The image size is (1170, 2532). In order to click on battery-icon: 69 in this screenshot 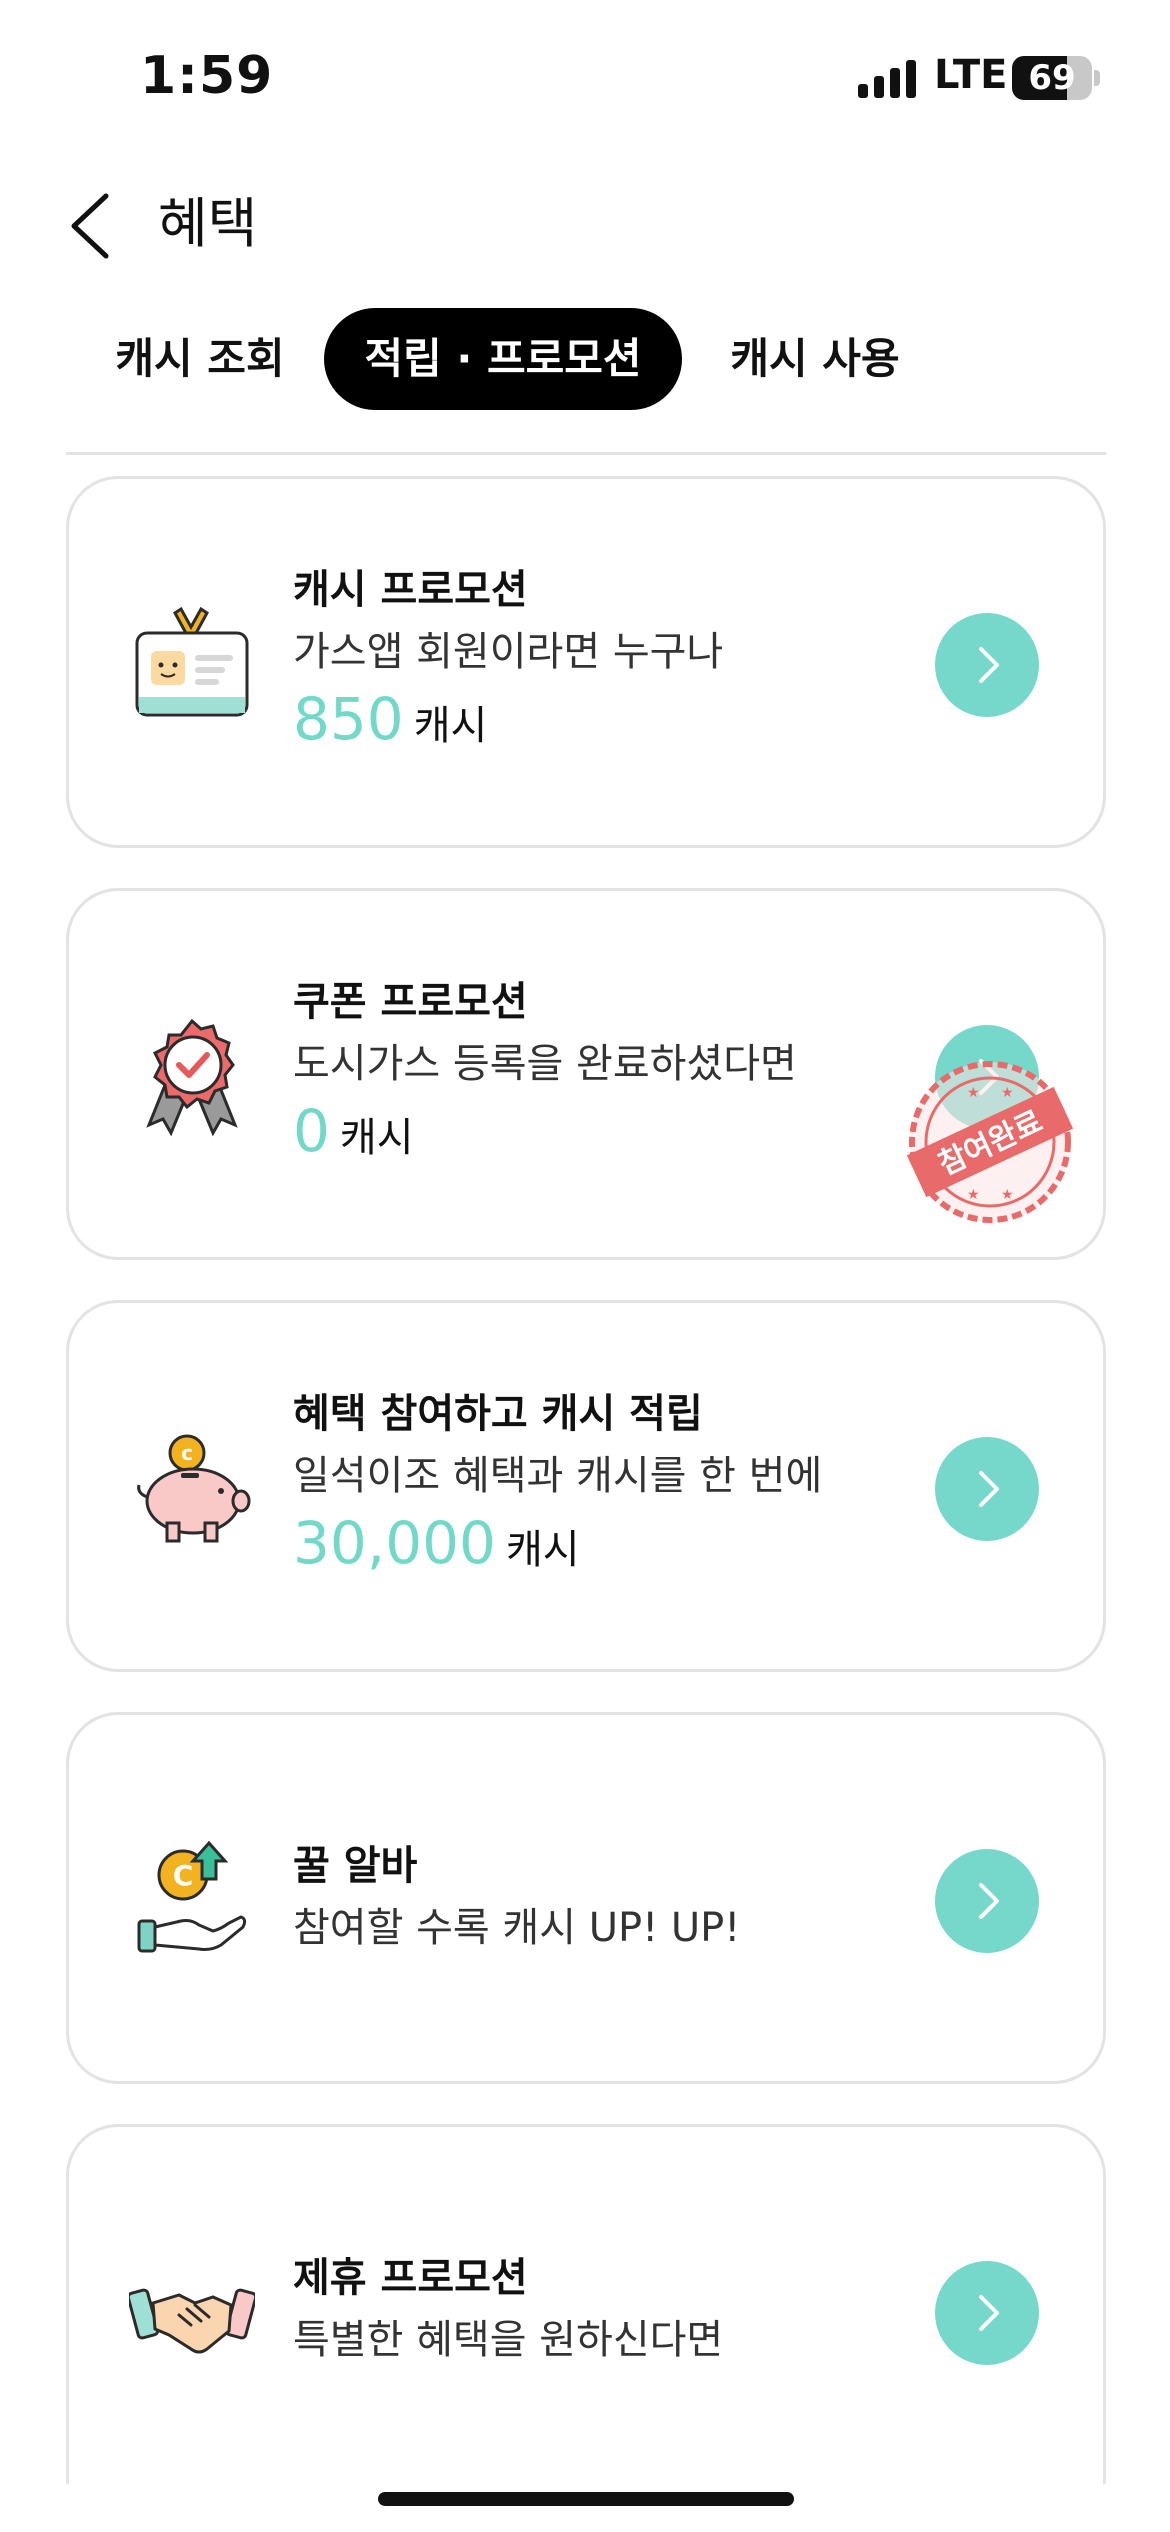, I will do `click(1052, 78)`.